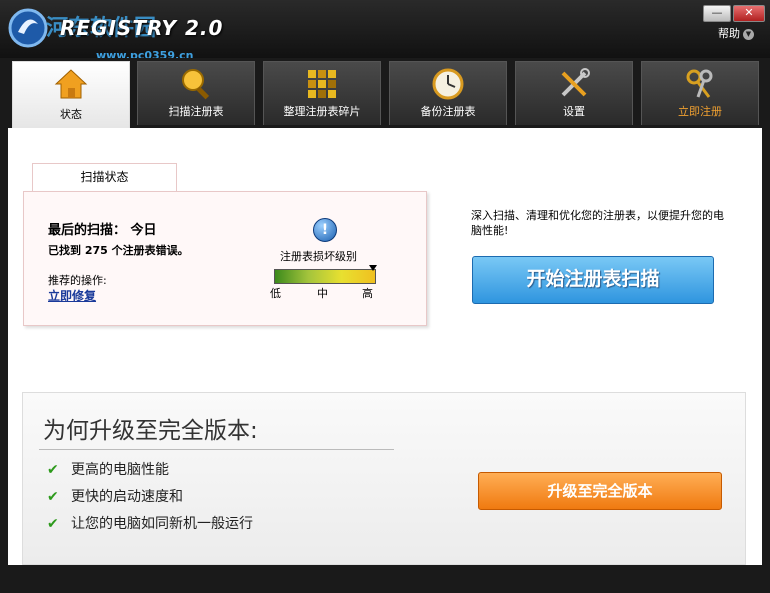 The height and width of the screenshot is (593, 770). I want to click on help-label: 帮助, so click(729, 33).